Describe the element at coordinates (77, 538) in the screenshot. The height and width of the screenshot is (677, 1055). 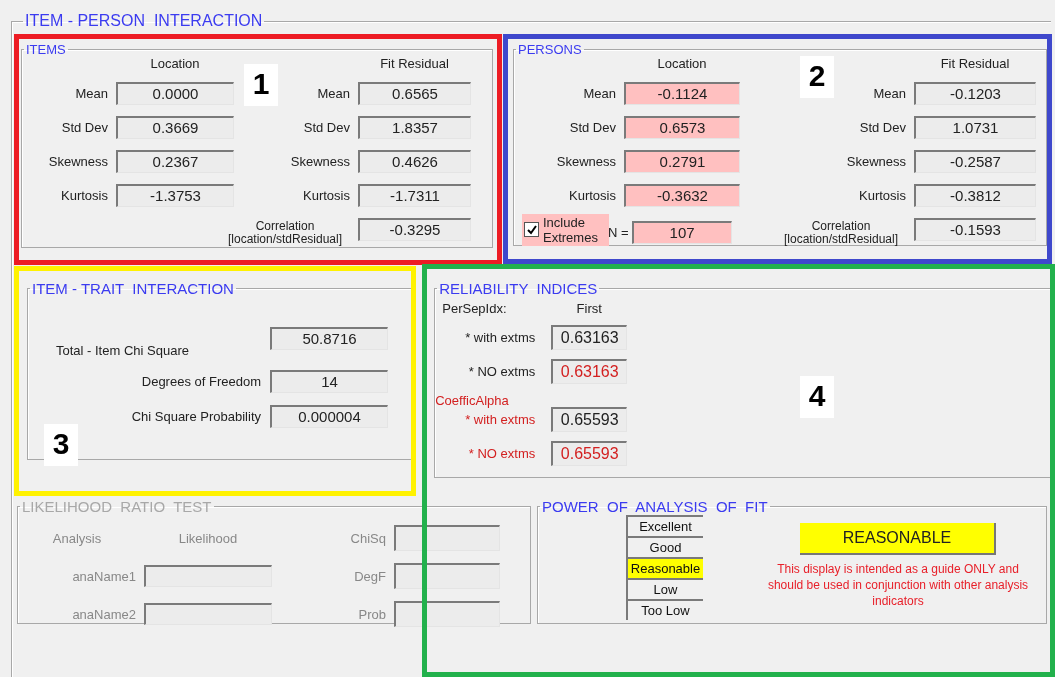
I see `column-header: Analysis` at that location.